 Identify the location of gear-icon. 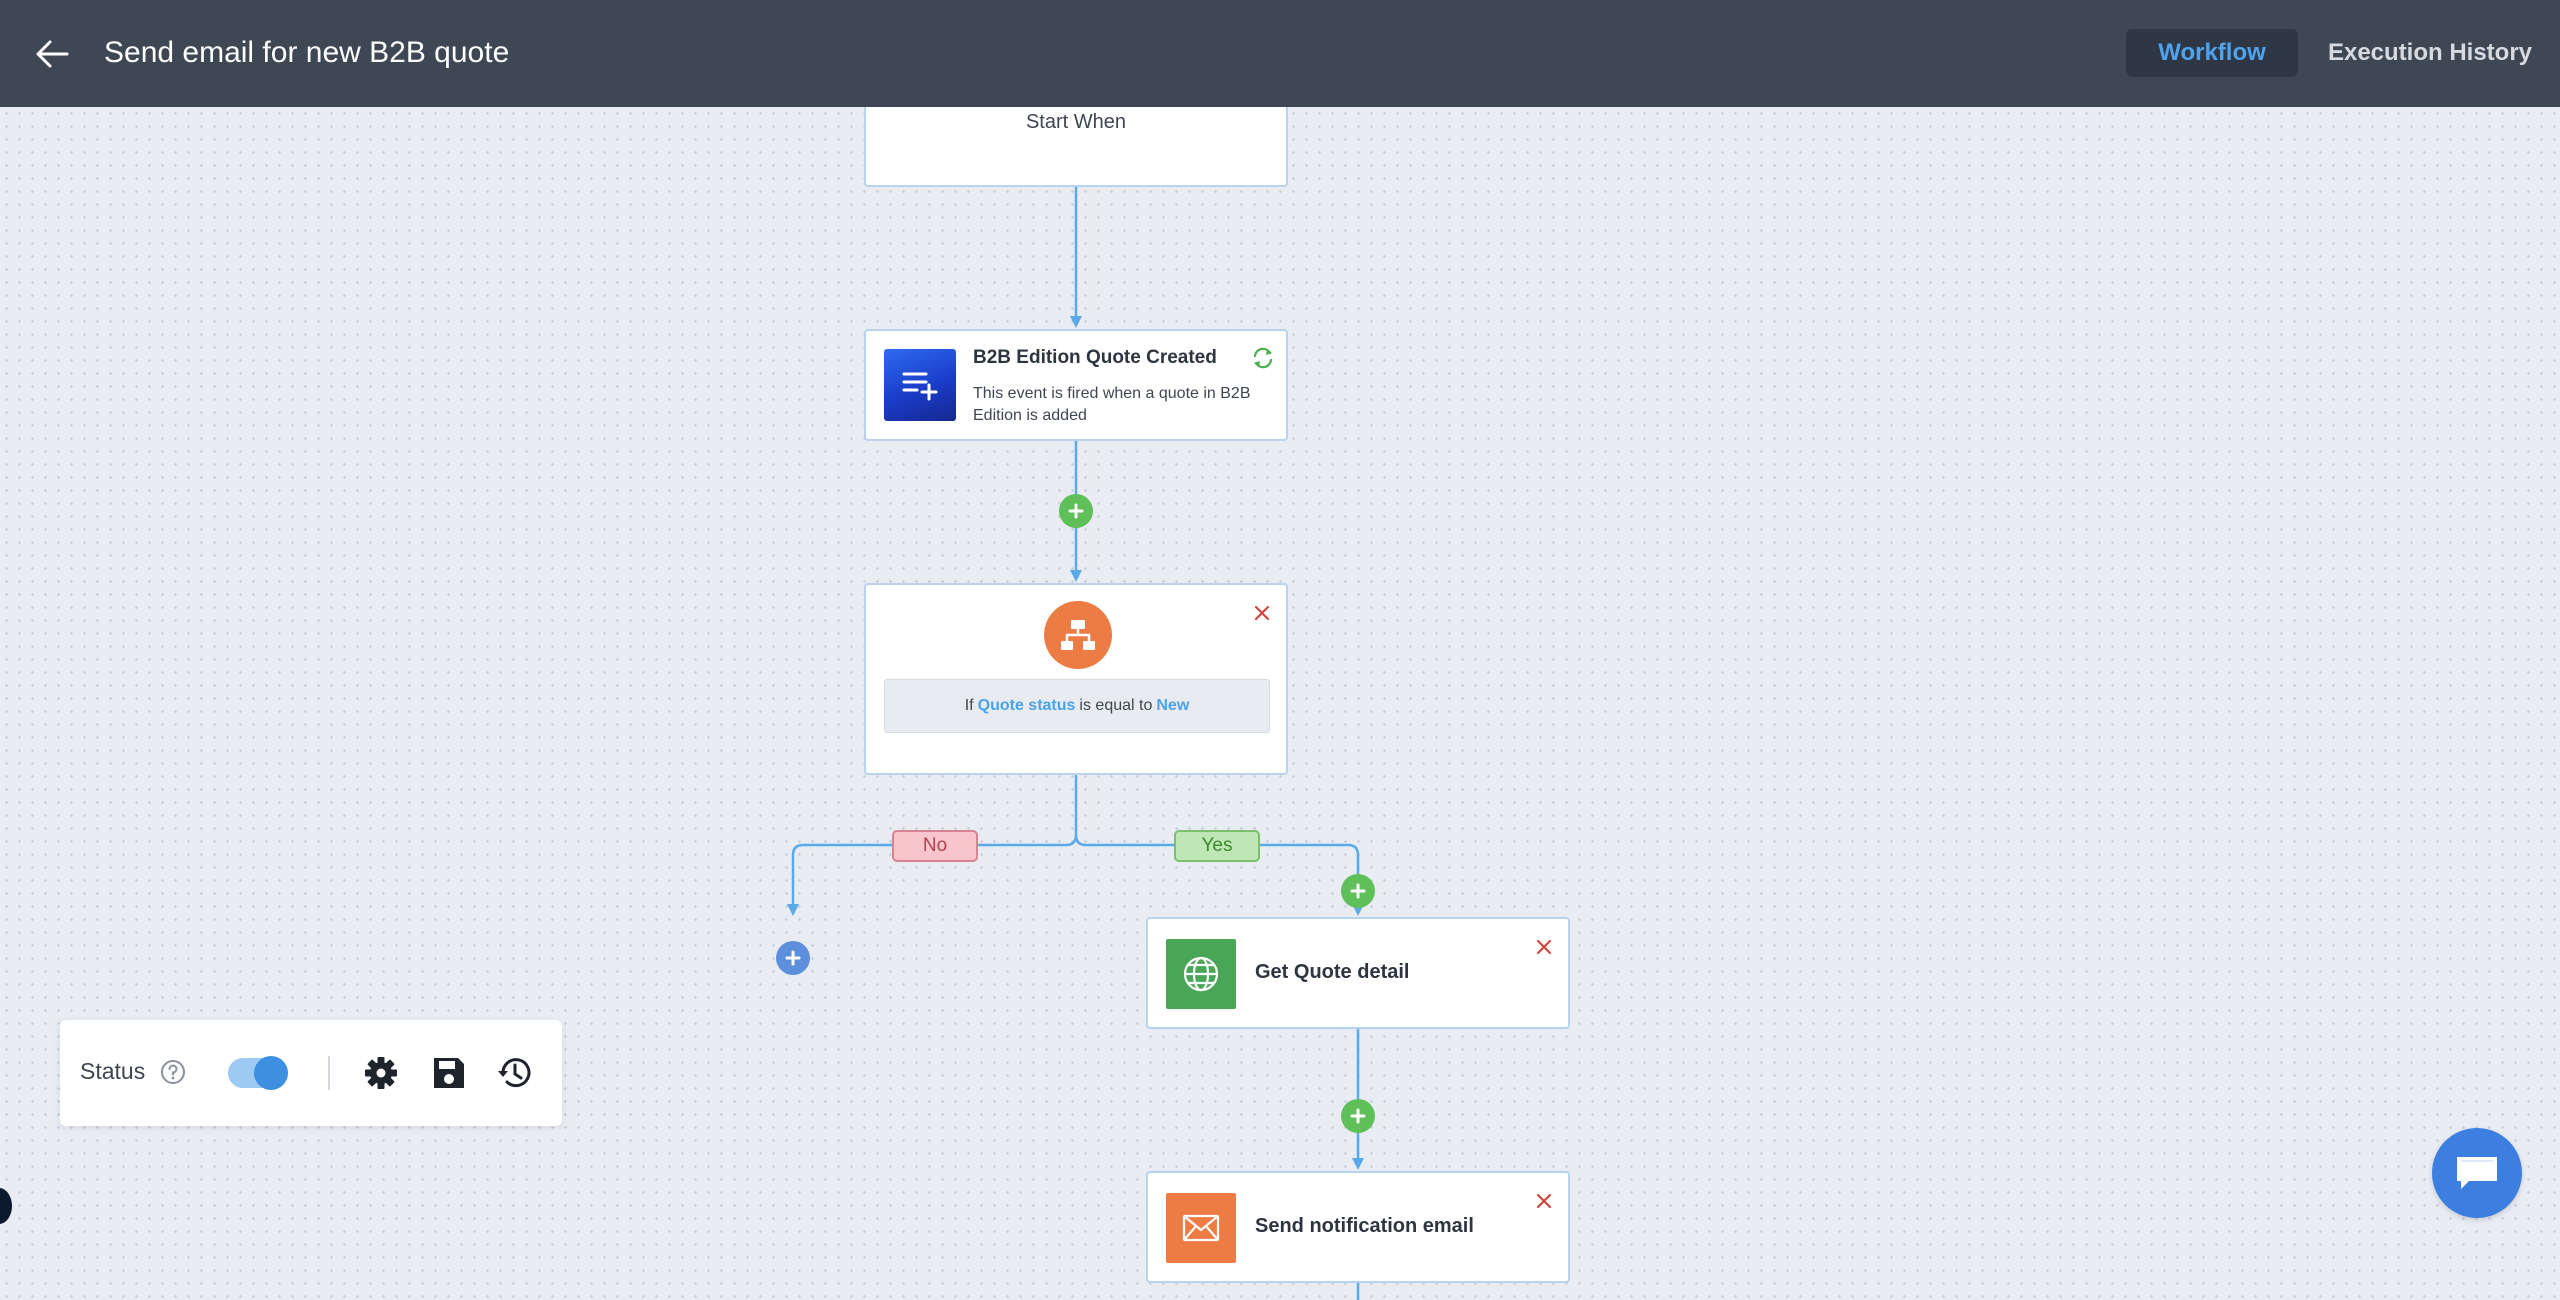
(381, 1073).